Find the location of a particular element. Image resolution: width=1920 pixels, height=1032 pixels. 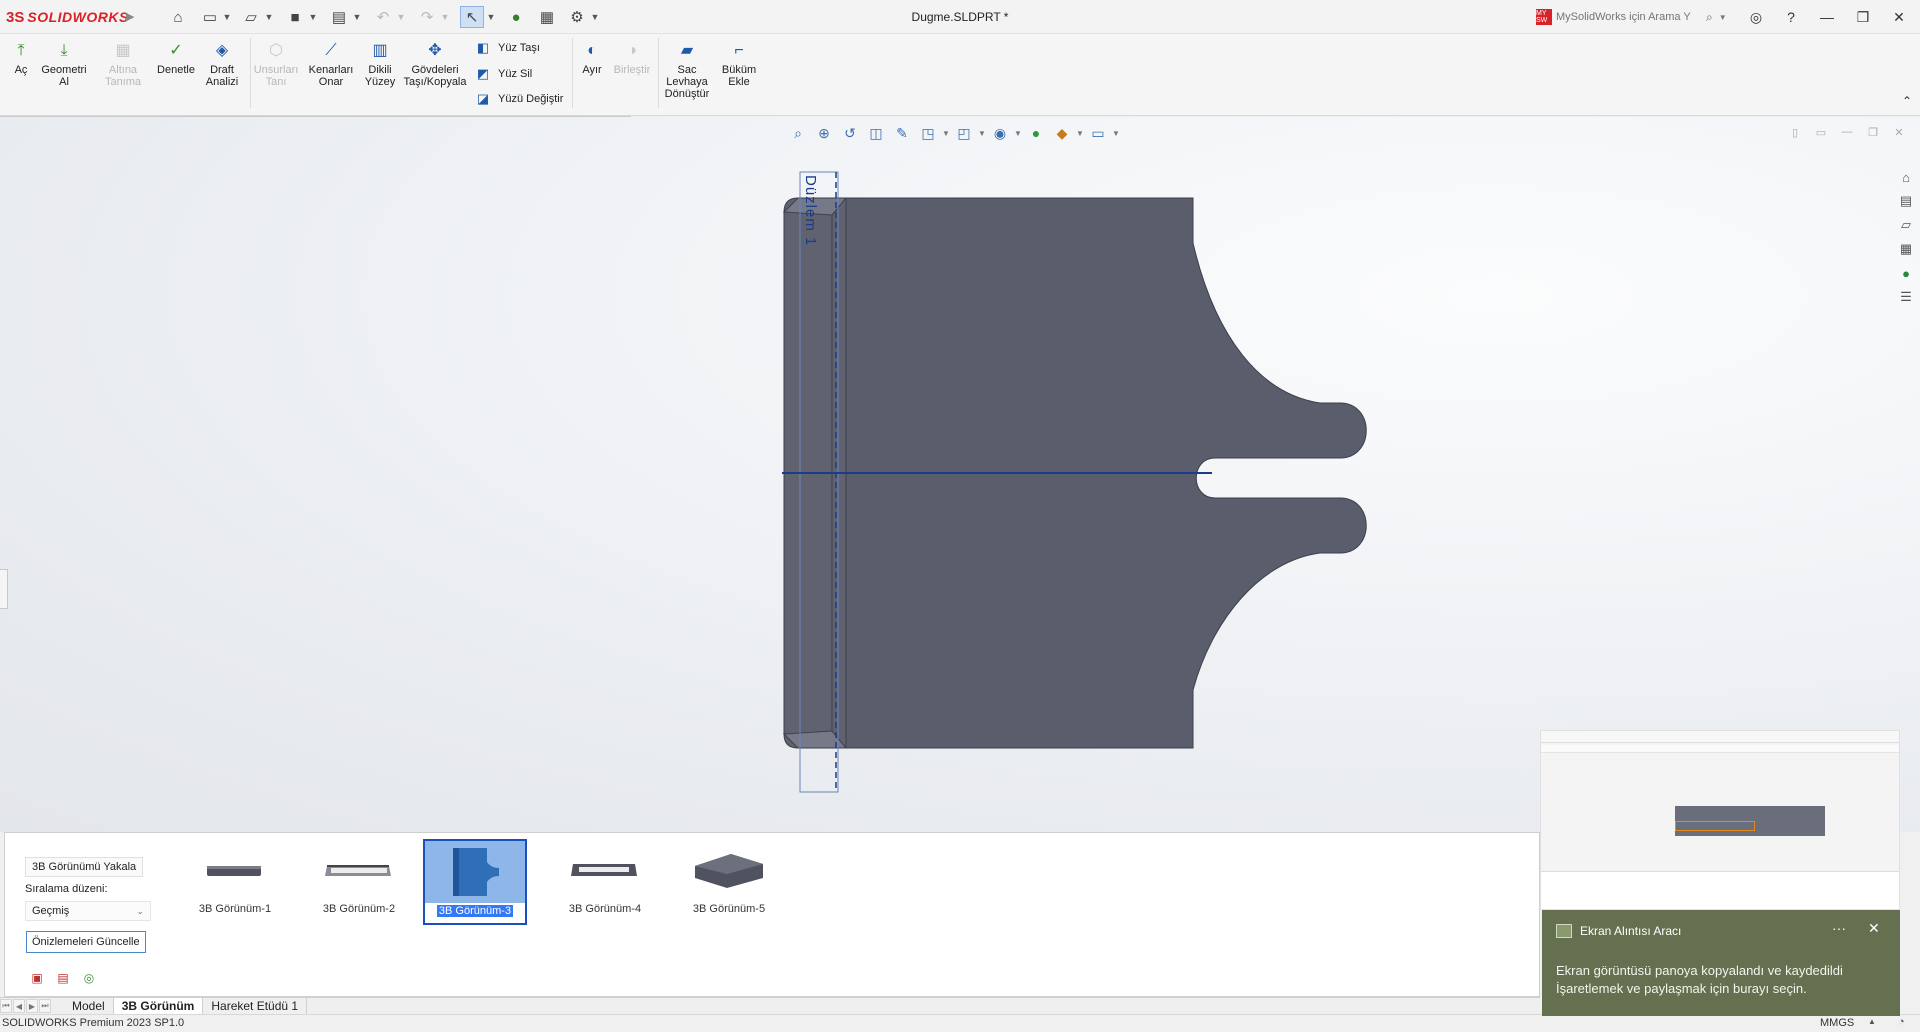

model-tab: Hareket Etüdü 1 is located at coordinates (255, 1006).